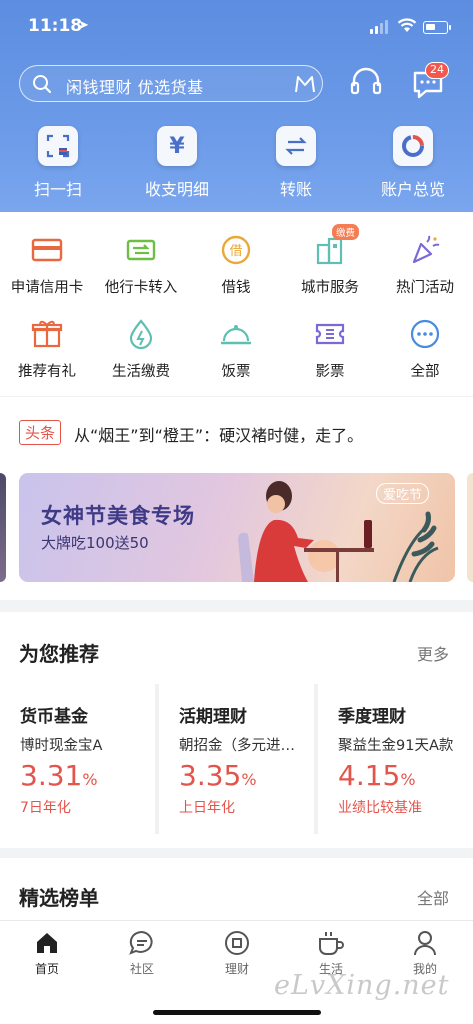 Image resolution: width=473 pixels, height=1024 pixels. Describe the element at coordinates (330, 288) in the screenshot. I see `service-label: 城市服务` at that location.